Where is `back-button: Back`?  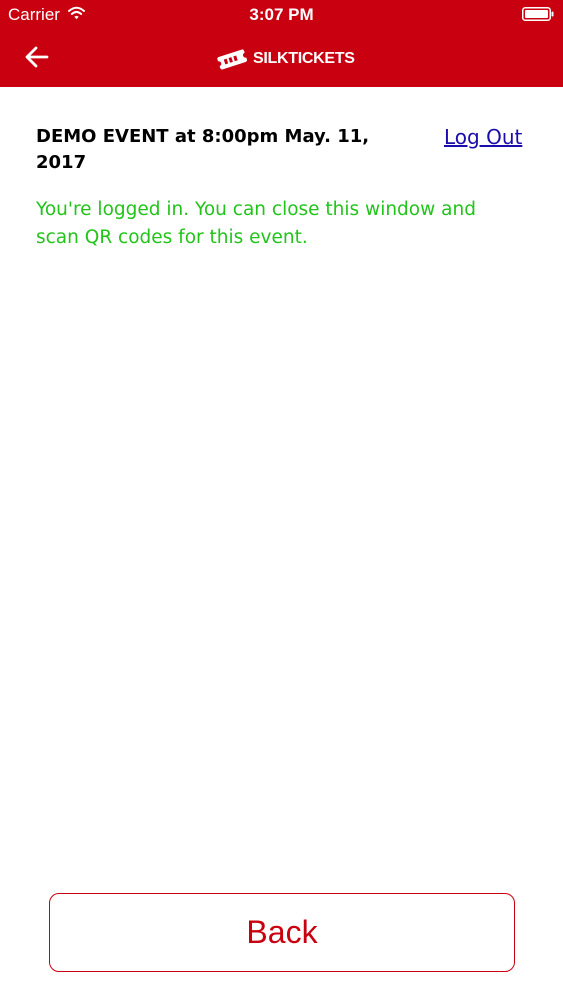 back-button: Back is located at coordinates (282, 932).